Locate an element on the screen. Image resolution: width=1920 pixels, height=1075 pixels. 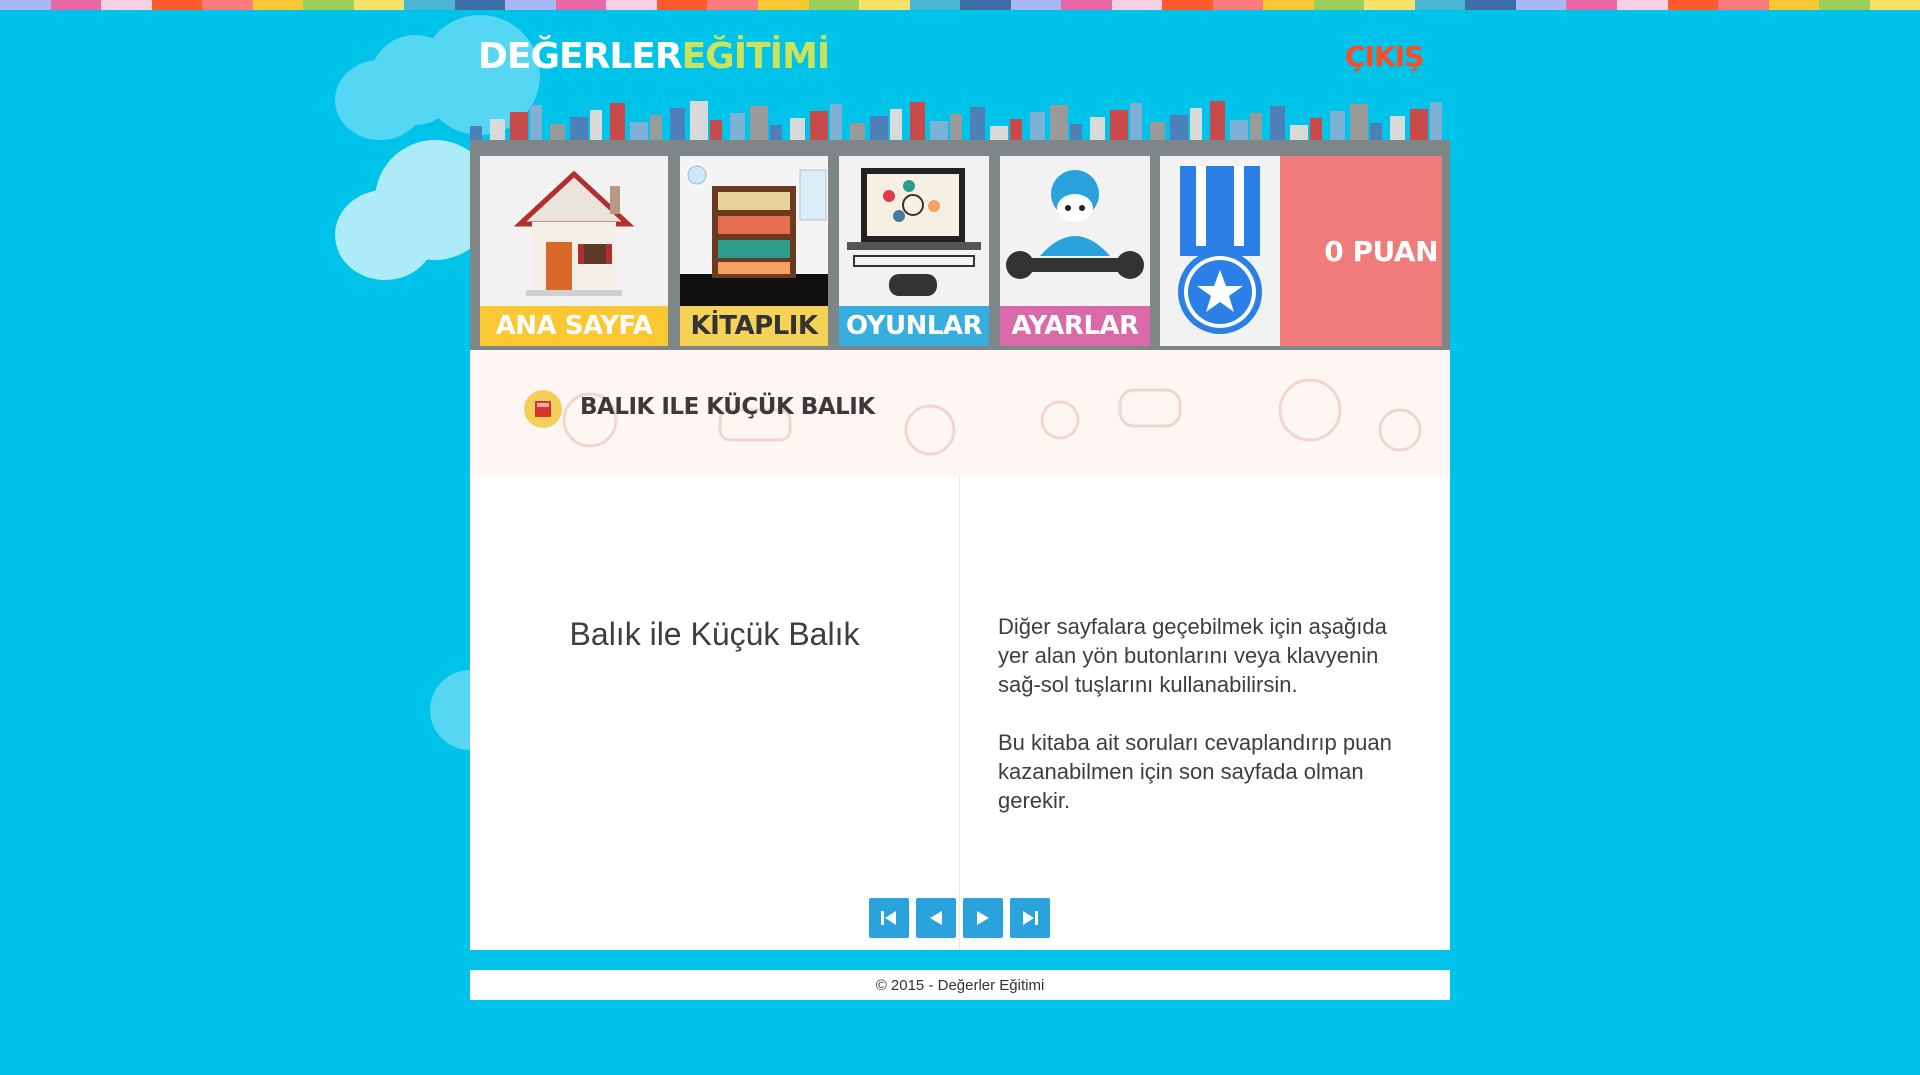
play-right-icon is located at coordinates (983, 918).